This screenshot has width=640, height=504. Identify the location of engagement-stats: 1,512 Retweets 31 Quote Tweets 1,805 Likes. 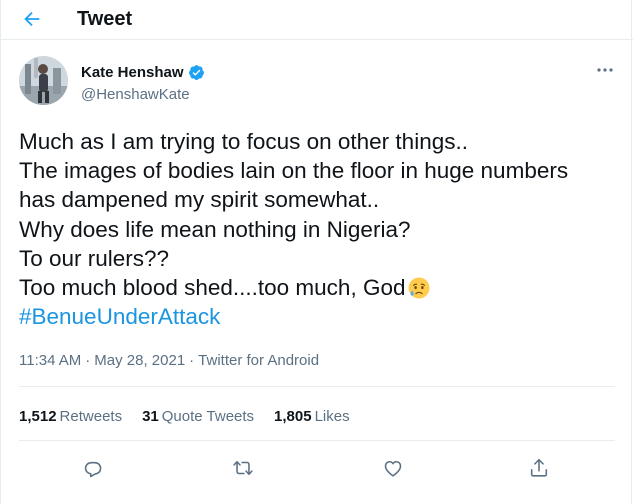
(194, 416).